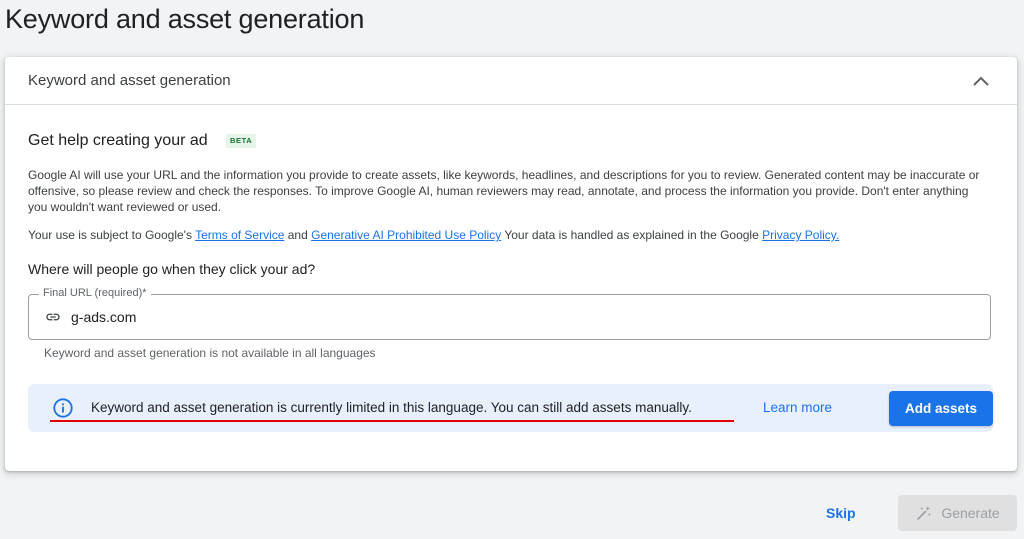 The height and width of the screenshot is (539, 1024). Describe the element at coordinates (800, 235) in the screenshot. I see `privacy-policy-link: Privacy Policy.` at that location.